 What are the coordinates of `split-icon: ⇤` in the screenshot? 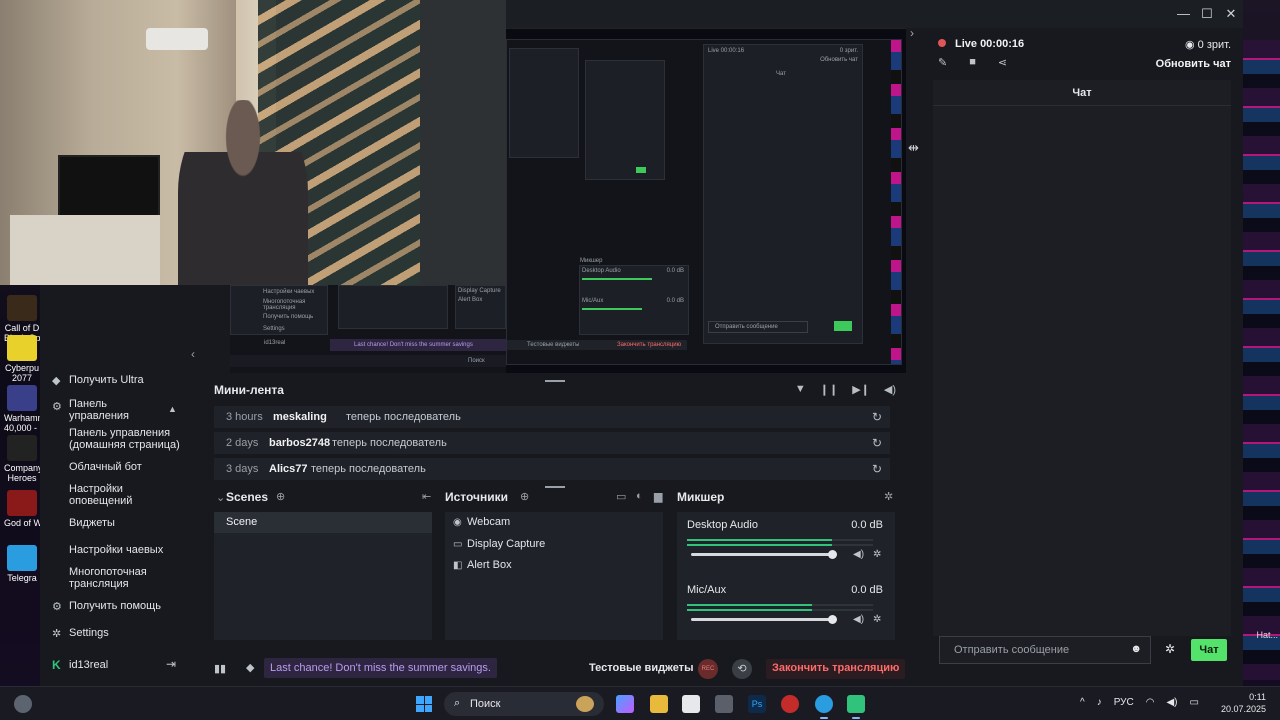 It's located at (426, 496).